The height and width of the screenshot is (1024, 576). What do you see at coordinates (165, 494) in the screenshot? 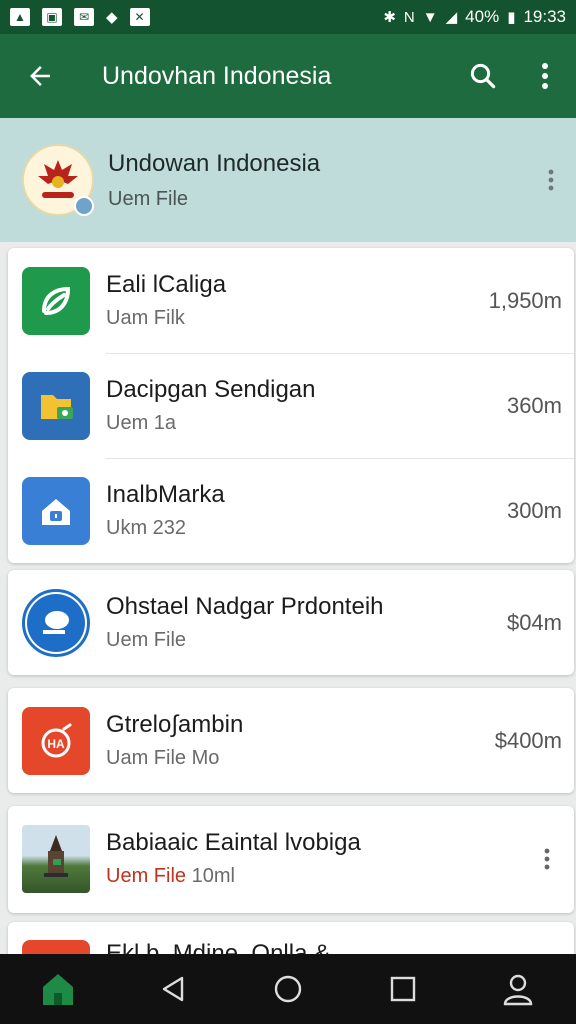
I see `item-title: InalbMarka` at bounding box center [165, 494].